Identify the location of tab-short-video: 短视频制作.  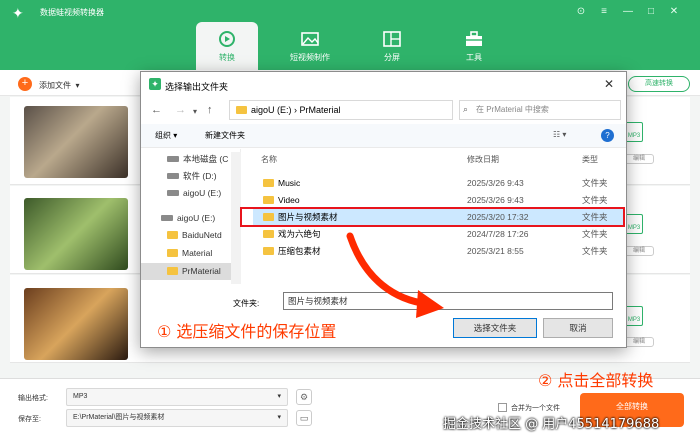
(310, 46).